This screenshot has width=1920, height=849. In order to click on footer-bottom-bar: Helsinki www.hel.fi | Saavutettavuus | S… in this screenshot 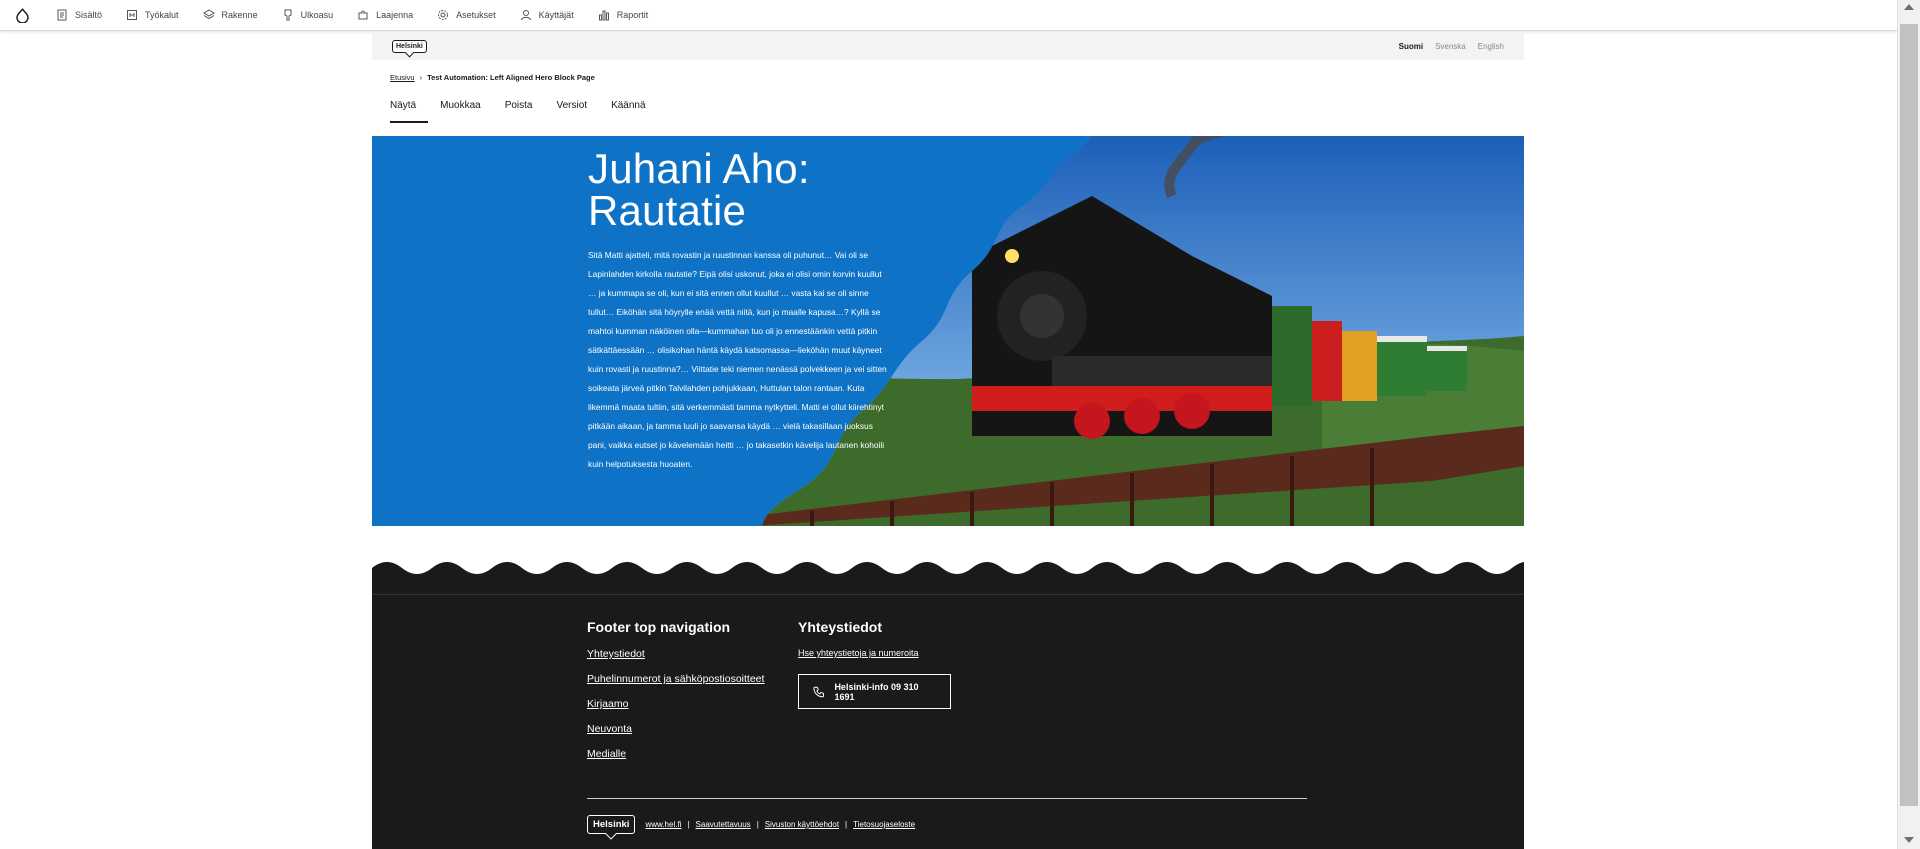, I will do `click(751, 824)`.